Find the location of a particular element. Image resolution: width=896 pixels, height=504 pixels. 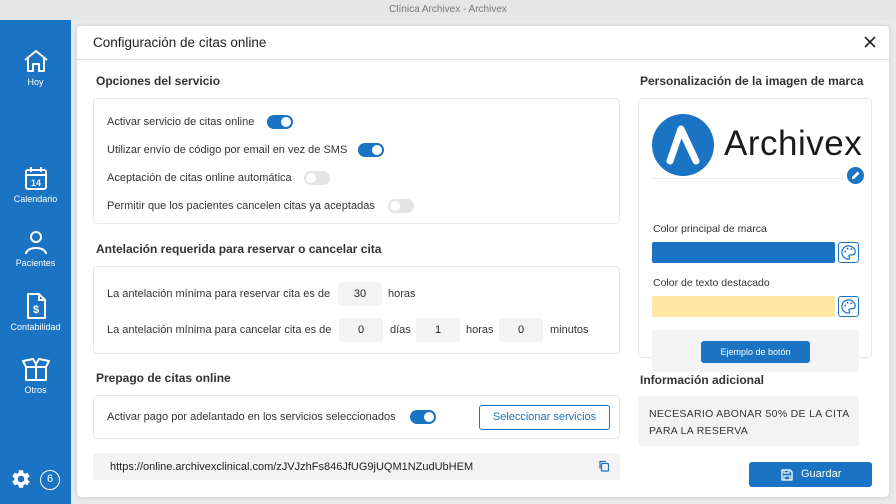

save-button: Guardar is located at coordinates (810, 474).